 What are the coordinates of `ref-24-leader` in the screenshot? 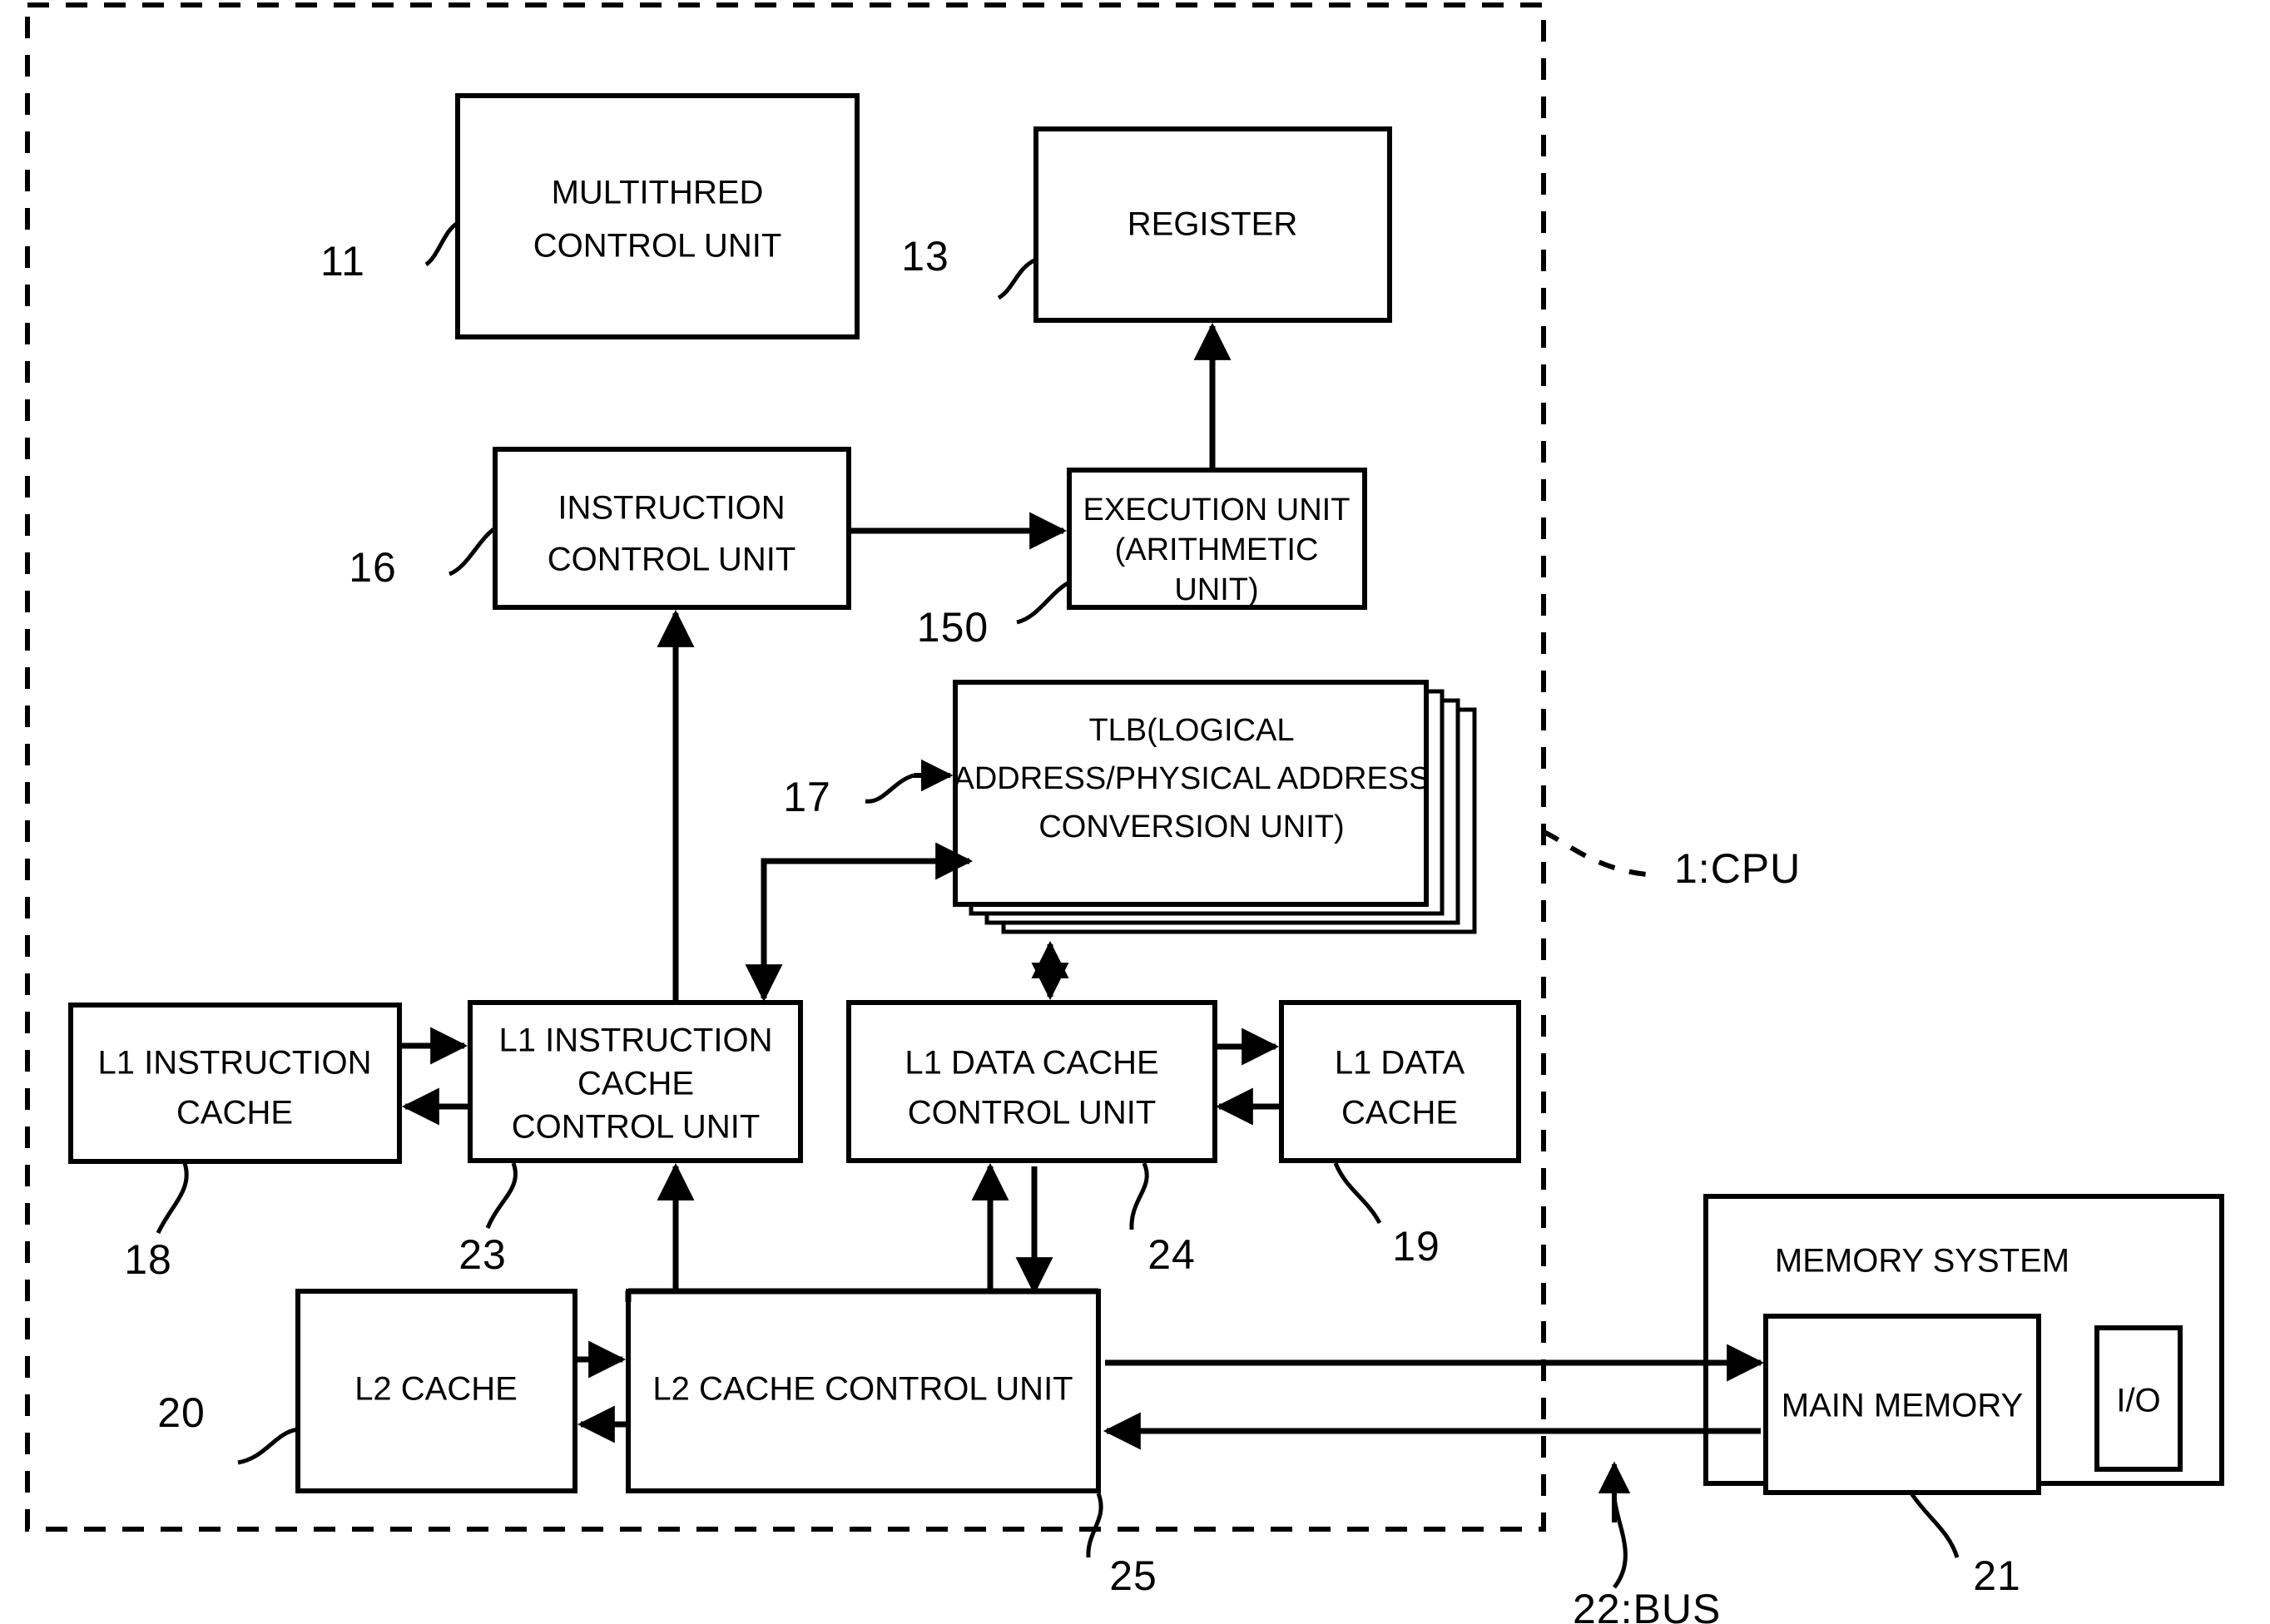 It's located at (1139, 1196).